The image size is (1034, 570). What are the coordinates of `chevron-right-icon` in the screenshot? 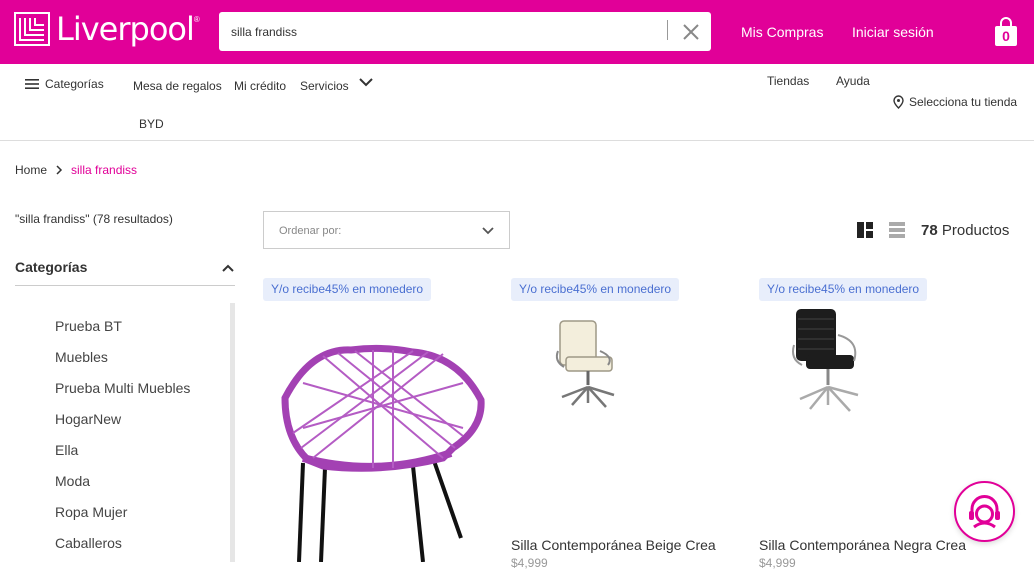 It's located at (59, 170).